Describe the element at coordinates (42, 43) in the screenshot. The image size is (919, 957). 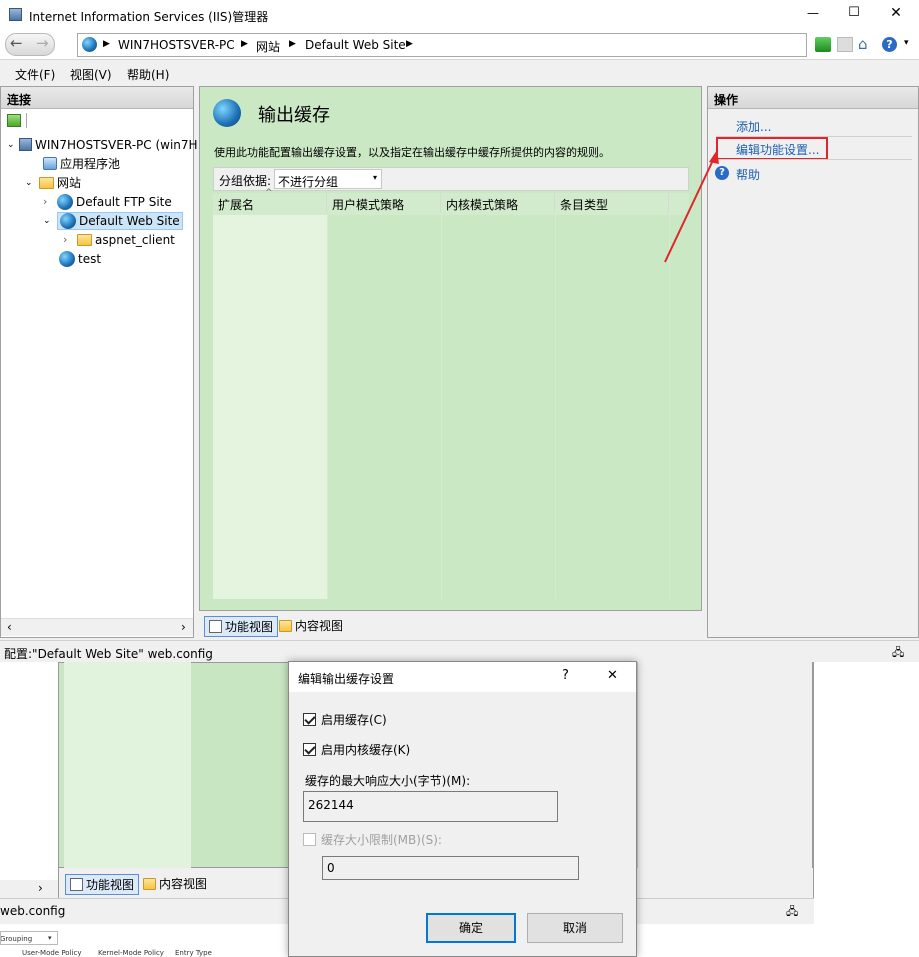
I see `forward-arrow-icon: →` at that location.